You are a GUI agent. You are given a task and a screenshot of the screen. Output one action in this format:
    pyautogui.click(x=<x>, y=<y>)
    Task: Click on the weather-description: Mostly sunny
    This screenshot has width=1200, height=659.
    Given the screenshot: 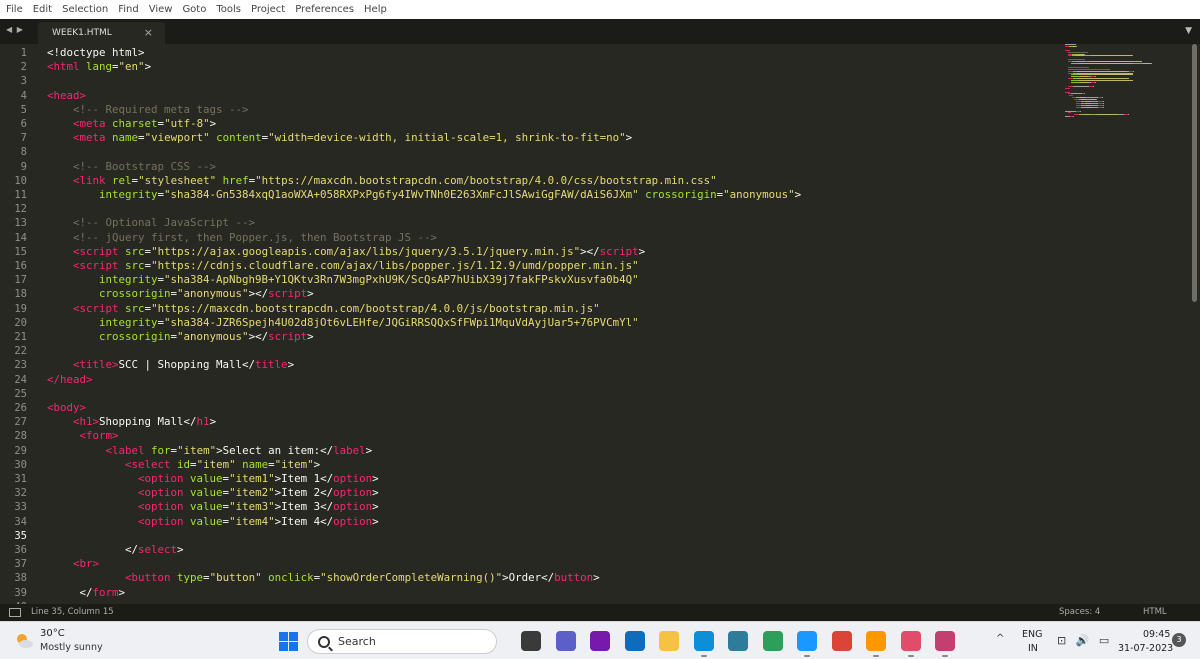 What is the action you would take?
    pyautogui.click(x=71, y=647)
    